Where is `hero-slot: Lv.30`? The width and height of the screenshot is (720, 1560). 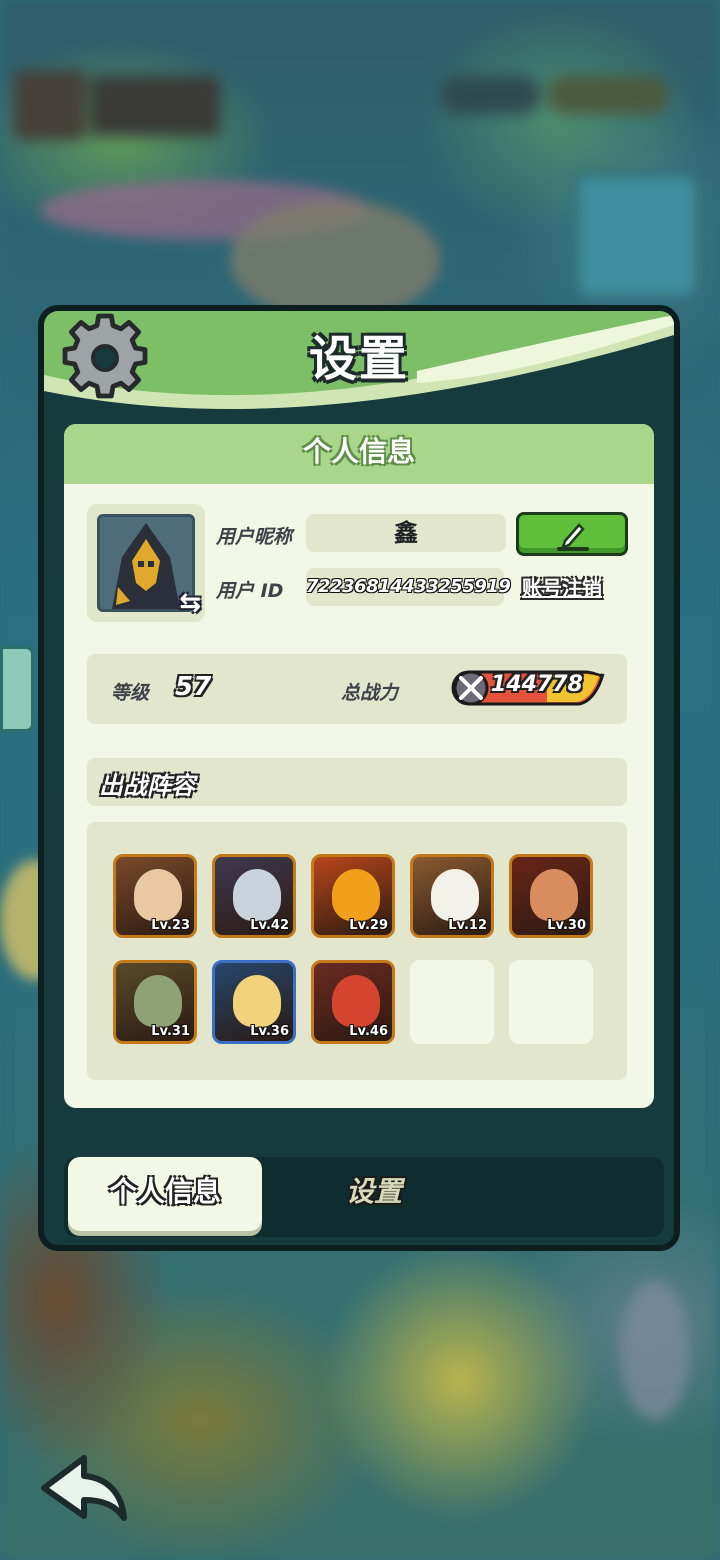 hero-slot: Lv.30 is located at coordinates (551, 896).